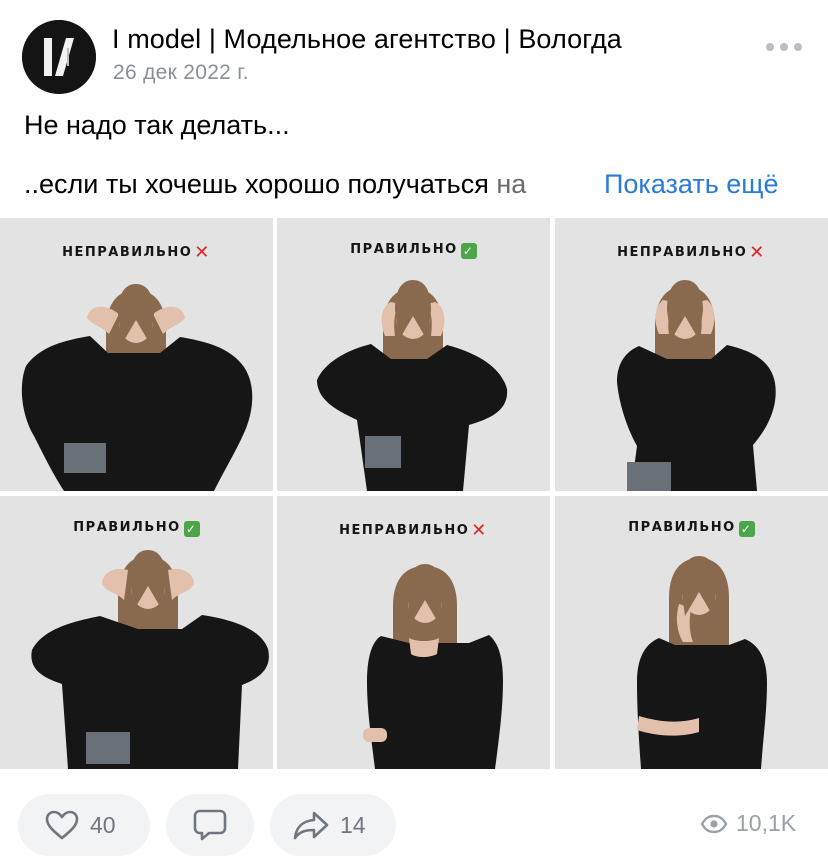  What do you see at coordinates (62, 825) in the screenshot?
I see `heart-icon` at bounding box center [62, 825].